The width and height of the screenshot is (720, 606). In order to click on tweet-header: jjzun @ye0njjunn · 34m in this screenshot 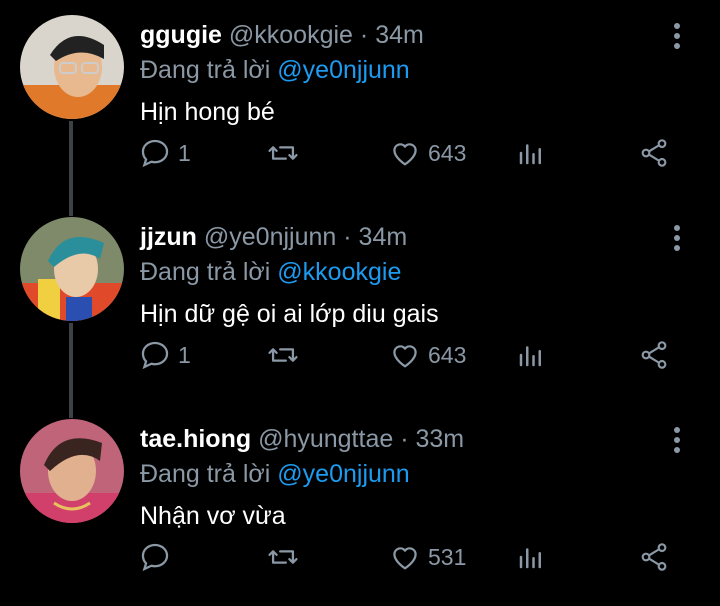, I will do `click(273, 237)`.